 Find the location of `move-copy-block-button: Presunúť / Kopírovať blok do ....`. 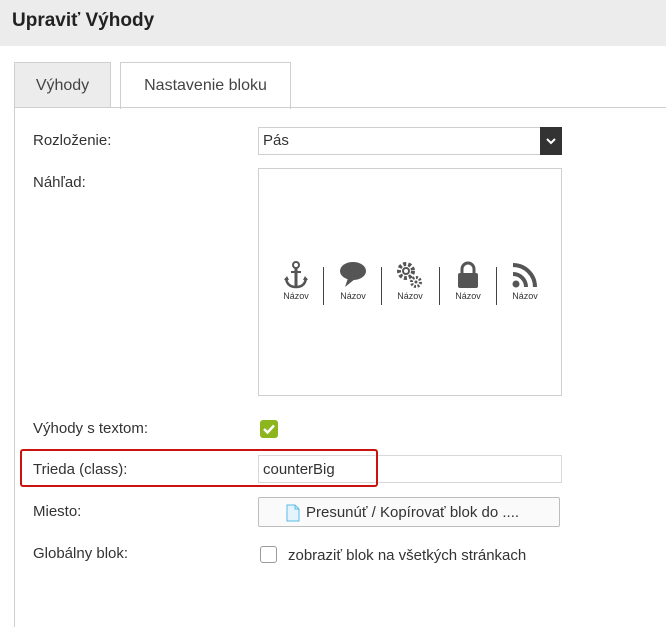

move-copy-block-button: Presunúť / Kopírovať blok do .... is located at coordinates (409, 512).